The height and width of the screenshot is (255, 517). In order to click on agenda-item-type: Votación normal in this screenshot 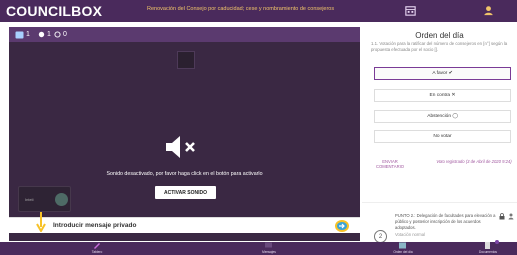, I will do `click(410, 234)`.